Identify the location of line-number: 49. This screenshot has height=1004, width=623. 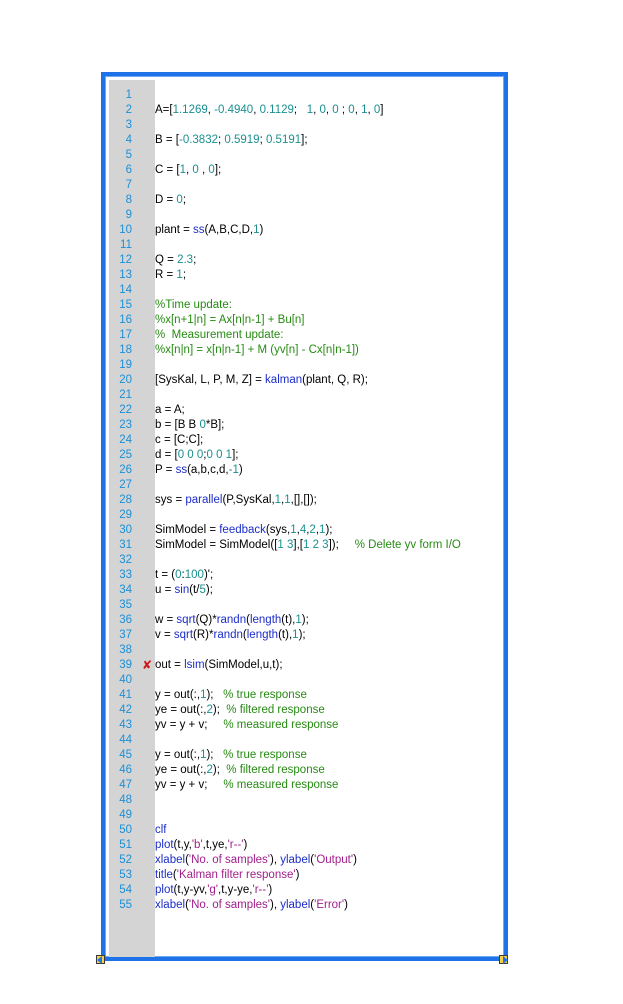
(125, 815).